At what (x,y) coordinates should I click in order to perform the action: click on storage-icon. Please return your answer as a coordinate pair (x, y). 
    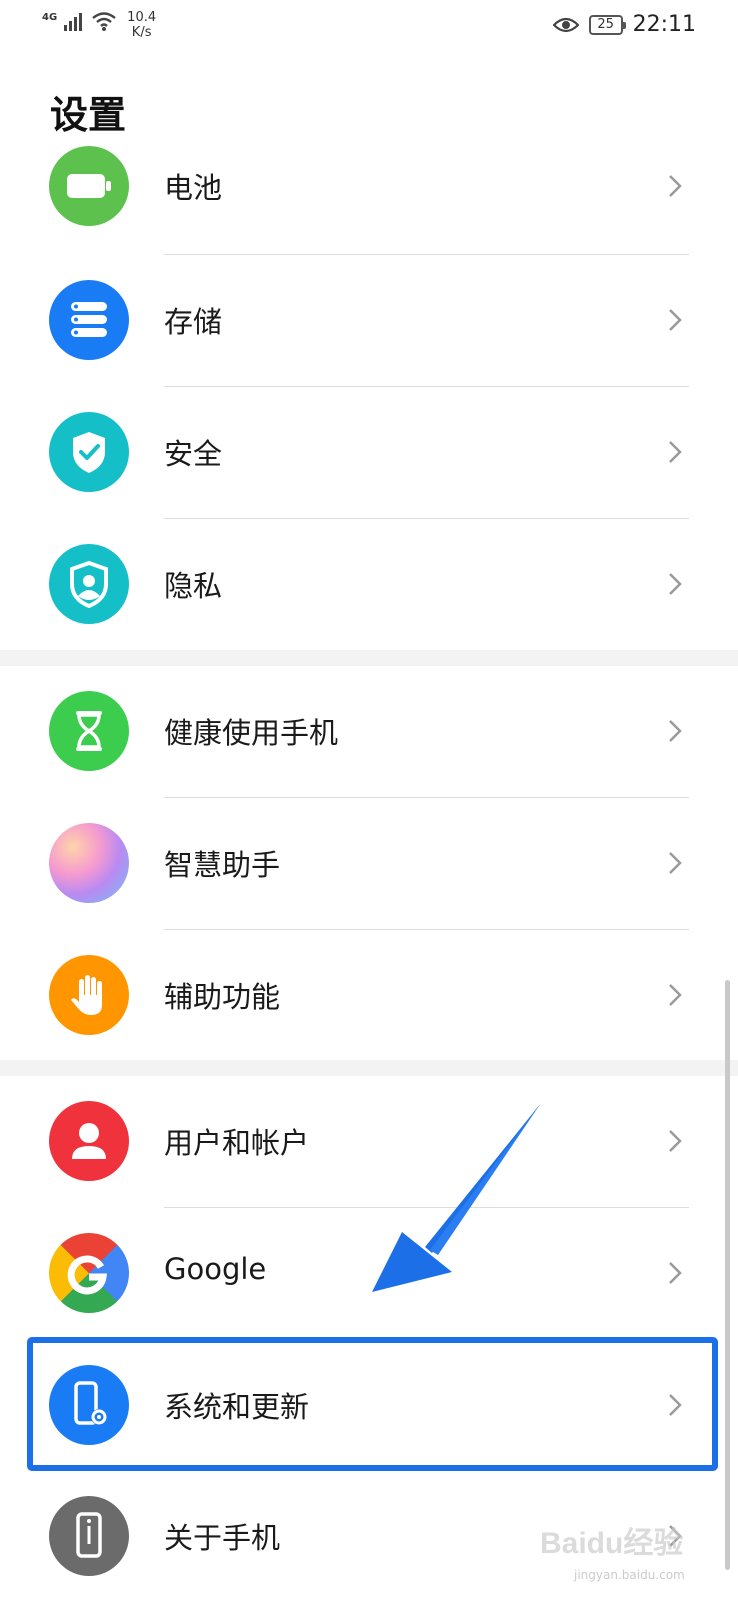
    Looking at the image, I should click on (89, 320).